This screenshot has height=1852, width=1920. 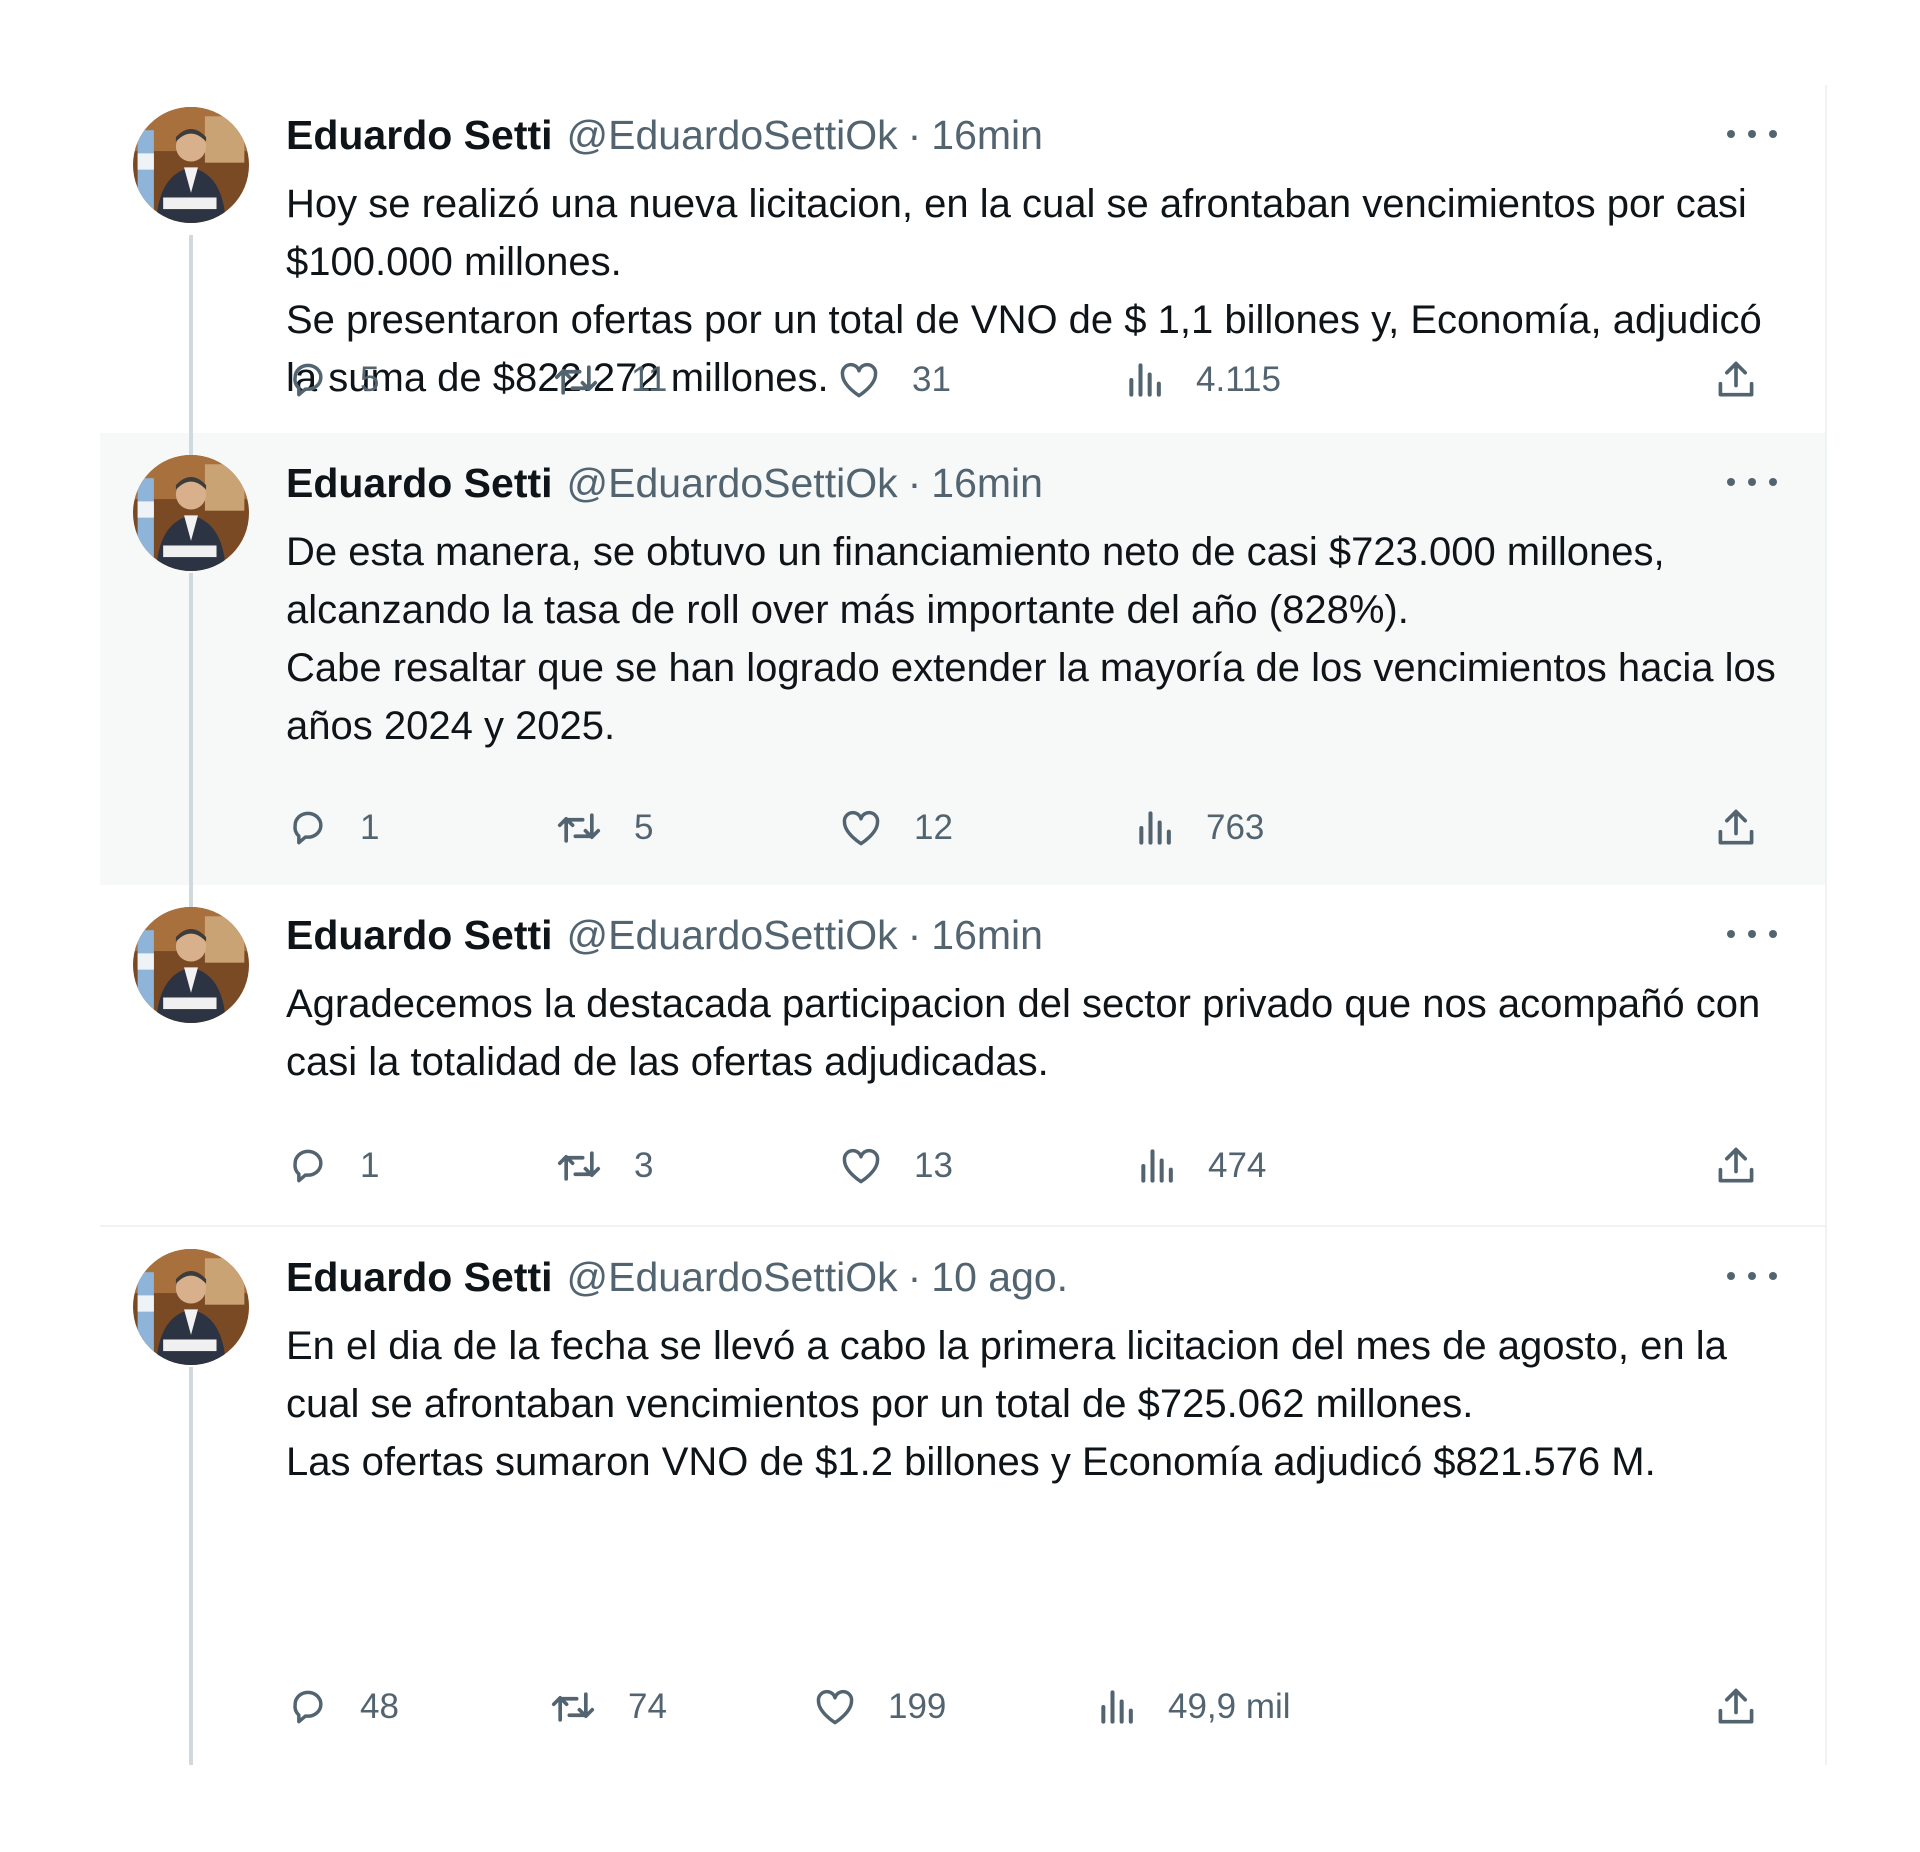 I want to click on tweet-actions: 1 5 12 763, so click(x=1031, y=828).